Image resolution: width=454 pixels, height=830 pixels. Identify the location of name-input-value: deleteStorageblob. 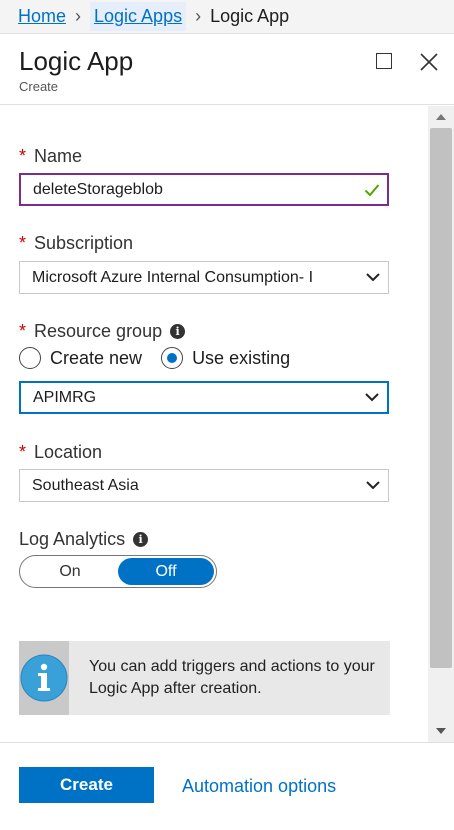
(98, 189).